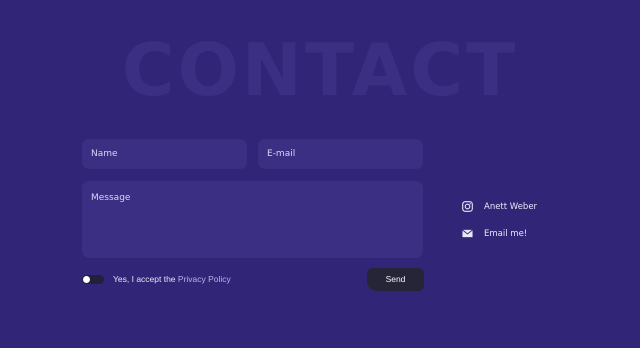 Image resolution: width=640 pixels, height=348 pixels. Describe the element at coordinates (395, 279) in the screenshot. I see `send-button: Send` at that location.